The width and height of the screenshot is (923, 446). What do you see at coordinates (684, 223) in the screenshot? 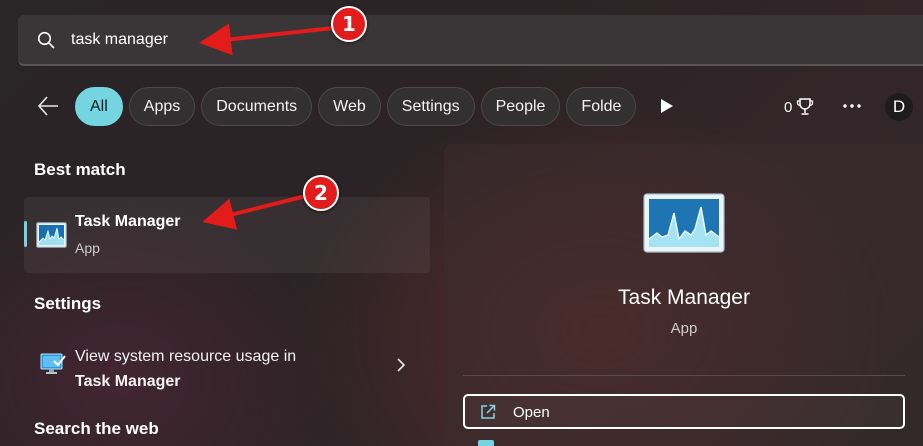
I see `task-manager-large-icon` at bounding box center [684, 223].